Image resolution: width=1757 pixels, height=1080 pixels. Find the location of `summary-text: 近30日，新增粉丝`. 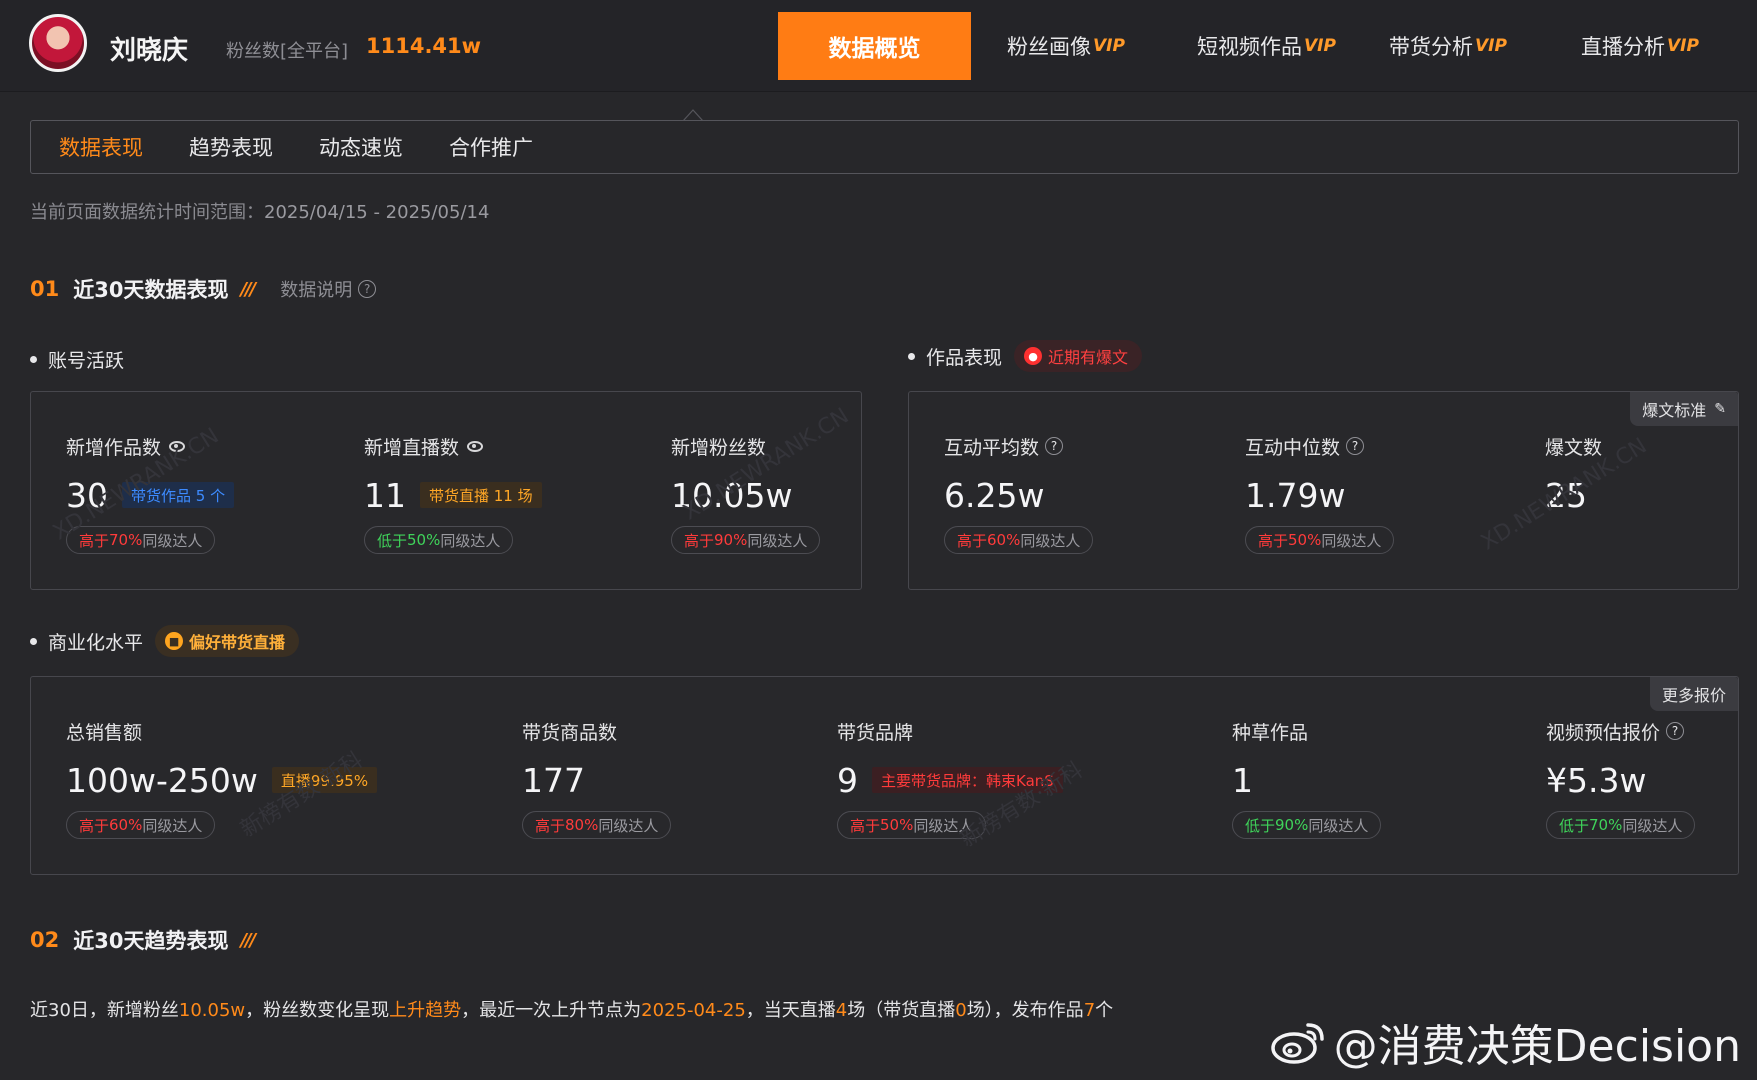

summary-text: 近30日，新增粉丝 is located at coordinates (104, 1010).